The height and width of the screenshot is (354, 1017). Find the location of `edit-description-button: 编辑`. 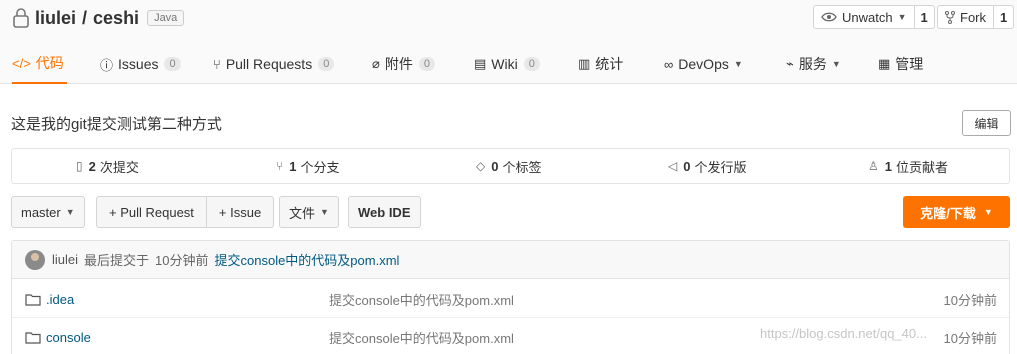

edit-description-button: 编辑 is located at coordinates (986, 123).